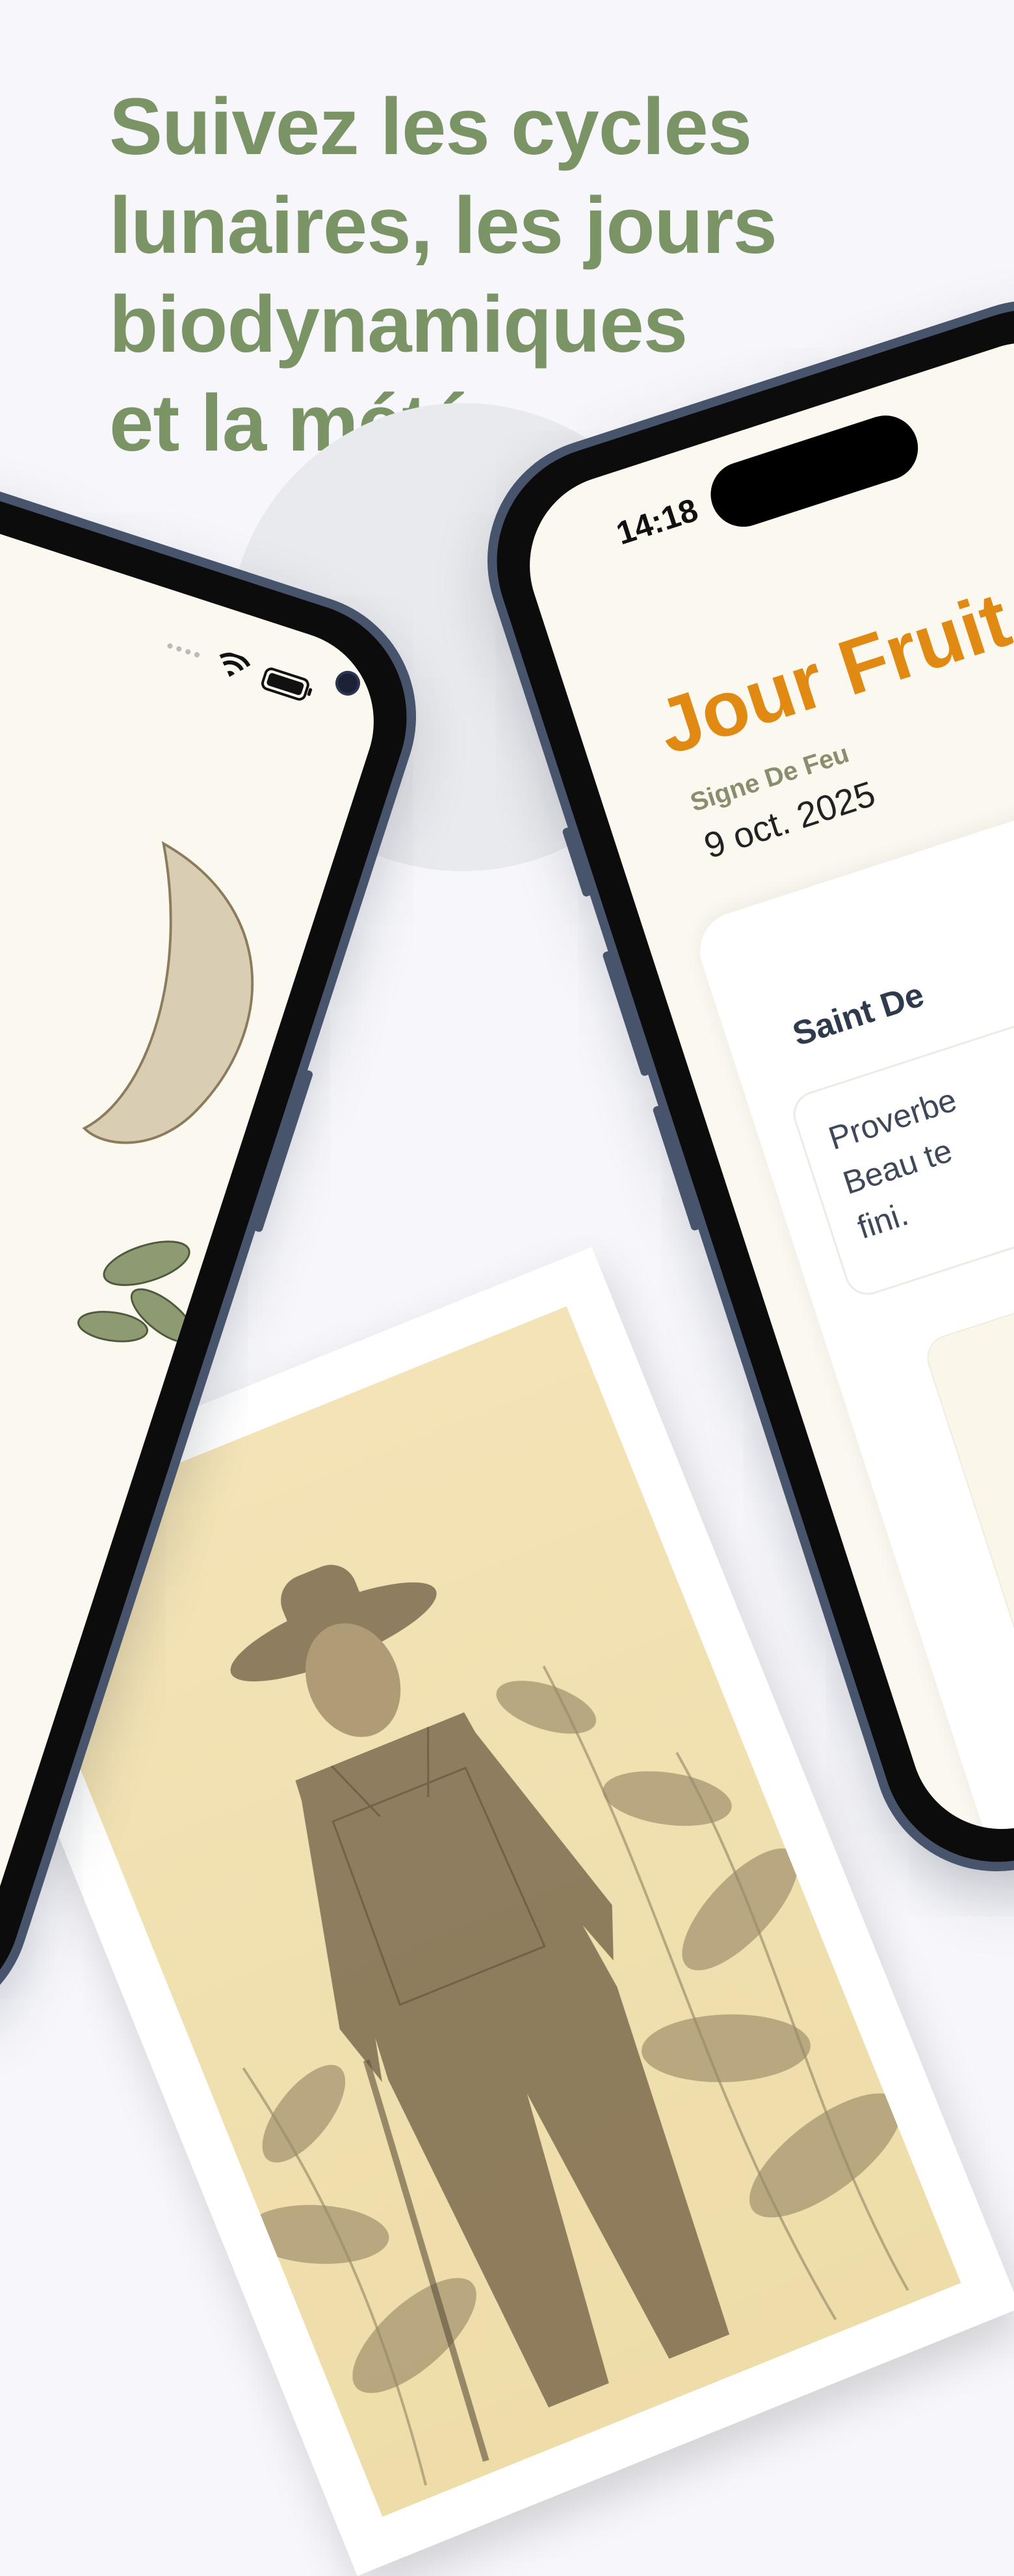 The width and height of the screenshot is (1014, 2576). What do you see at coordinates (831, 673) in the screenshot?
I see `day-type-title: Jour Fruit` at bounding box center [831, 673].